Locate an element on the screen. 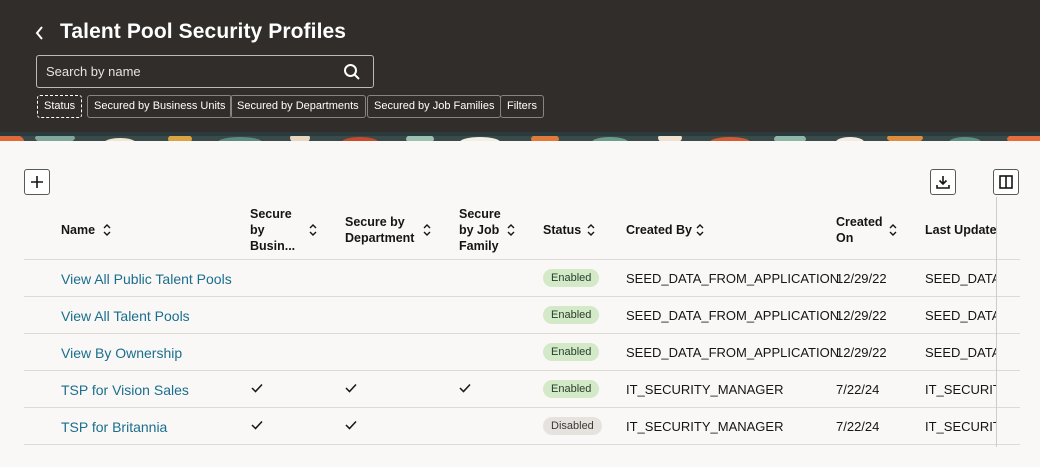 The width and height of the screenshot is (1040, 467). profile-name-link: TSP for Vision Sales is located at coordinates (125, 390).